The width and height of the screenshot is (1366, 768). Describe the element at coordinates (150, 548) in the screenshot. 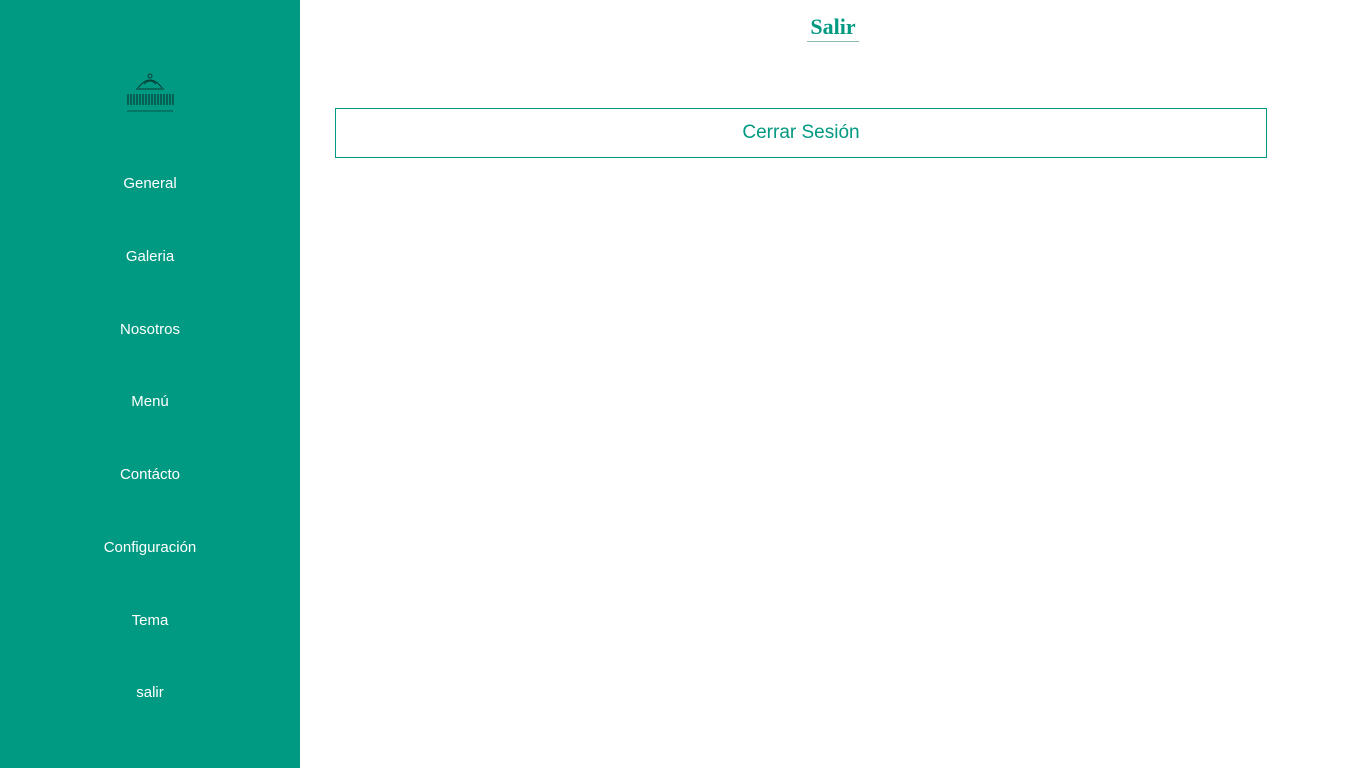

I see `sidebar-item-configuracion: Configuración` at that location.